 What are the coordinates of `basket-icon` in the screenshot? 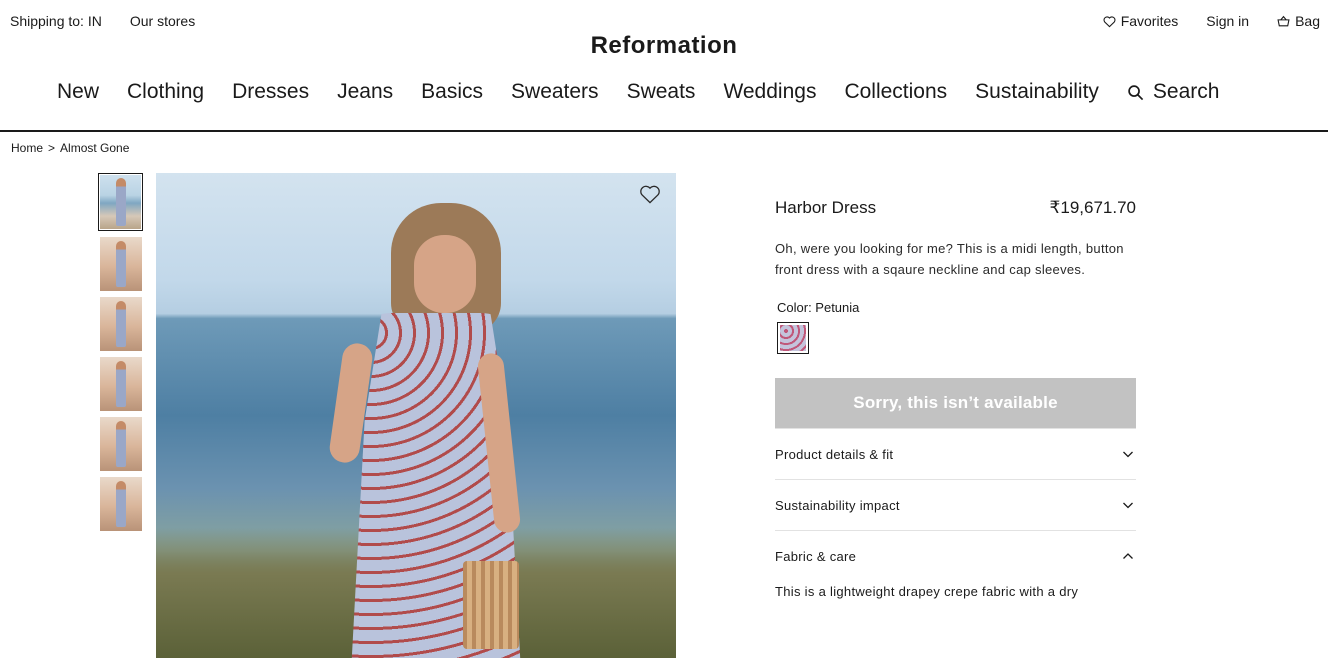 It's located at (1283, 20).